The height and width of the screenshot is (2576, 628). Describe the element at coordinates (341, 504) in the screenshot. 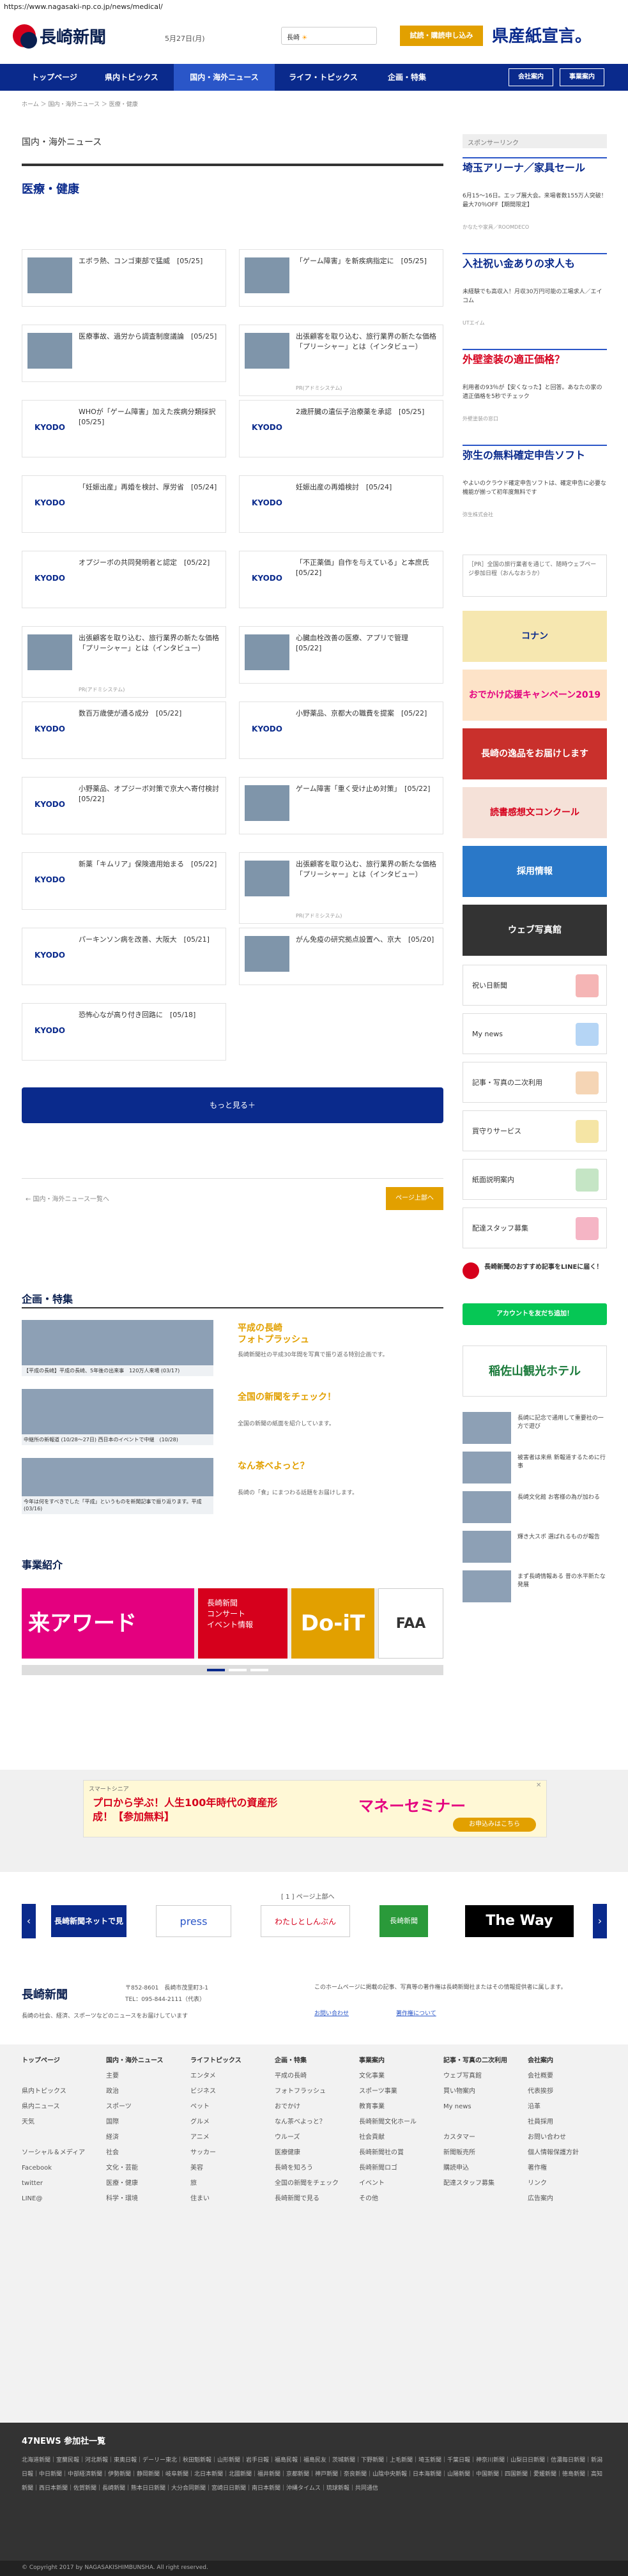

I see `article-card: KYODO 妊娠出産の再婚検討 [05/24]` at that location.